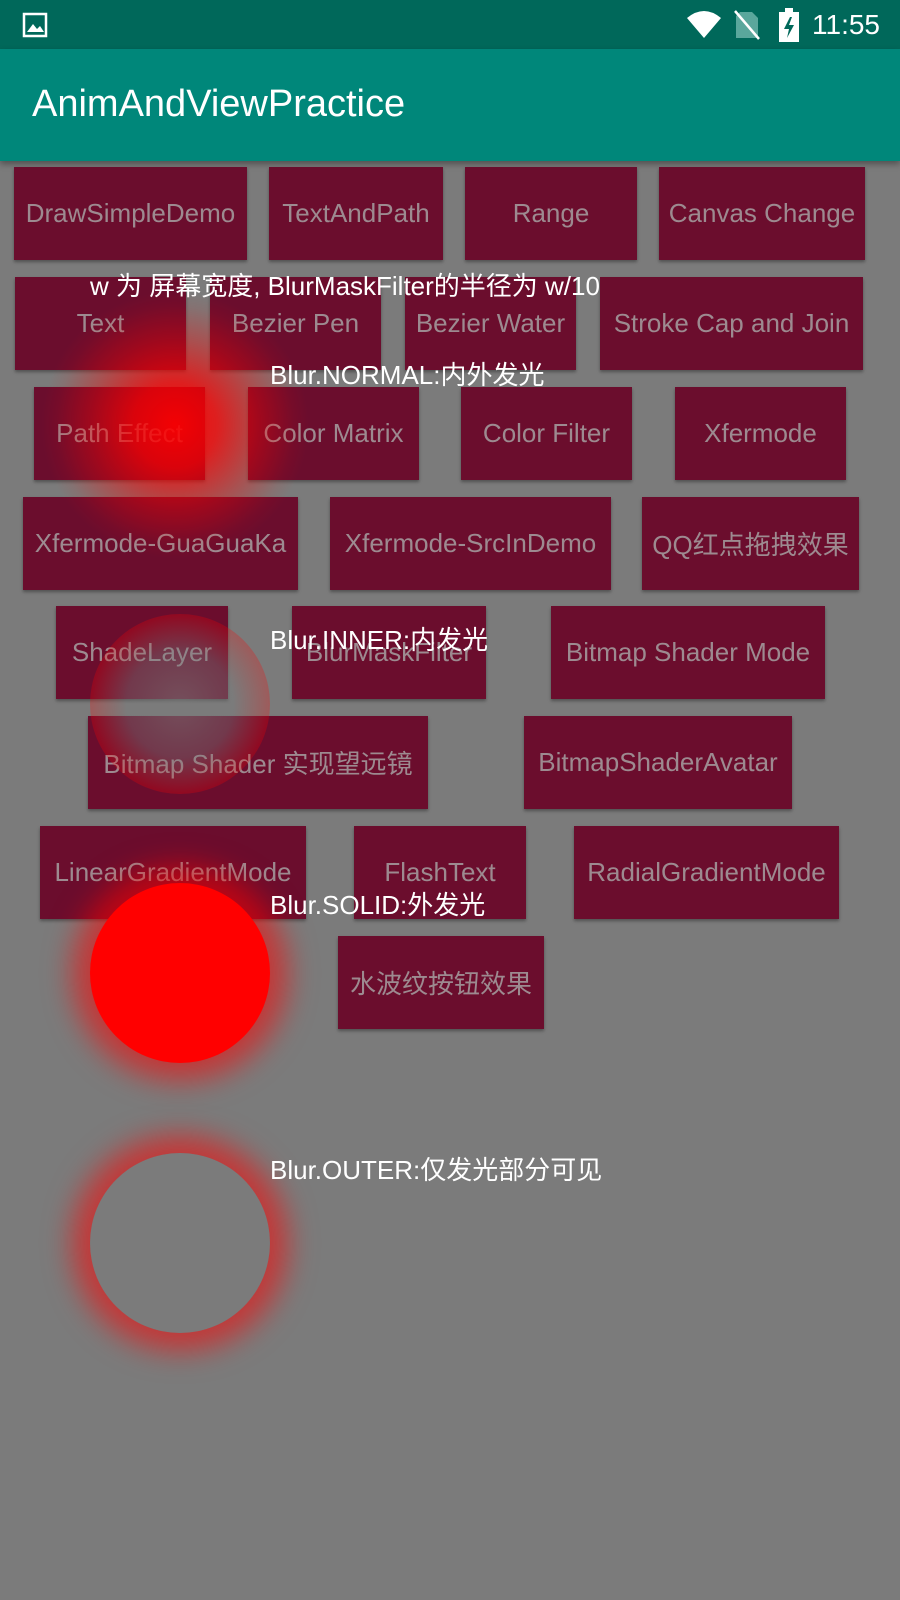 The height and width of the screenshot is (1600, 900). What do you see at coordinates (450, 24) in the screenshot?
I see `status-bar: 11:55` at bounding box center [450, 24].